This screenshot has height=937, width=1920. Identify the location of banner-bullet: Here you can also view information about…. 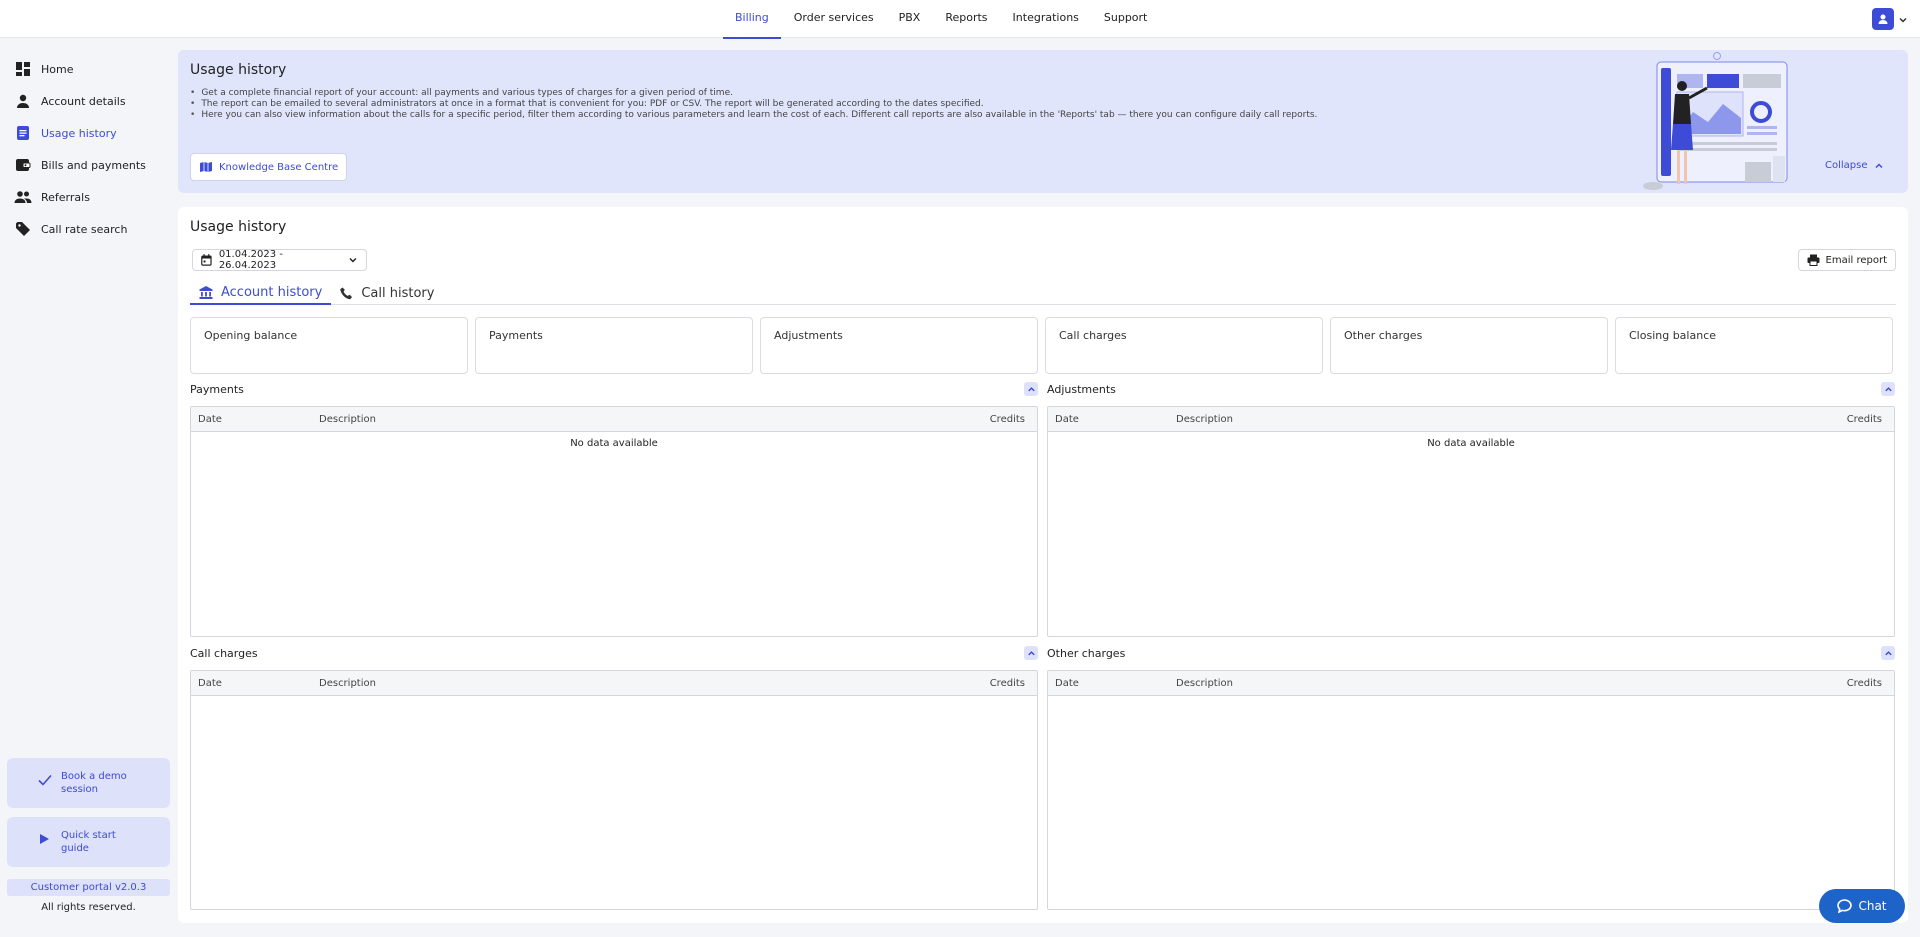
(753, 115).